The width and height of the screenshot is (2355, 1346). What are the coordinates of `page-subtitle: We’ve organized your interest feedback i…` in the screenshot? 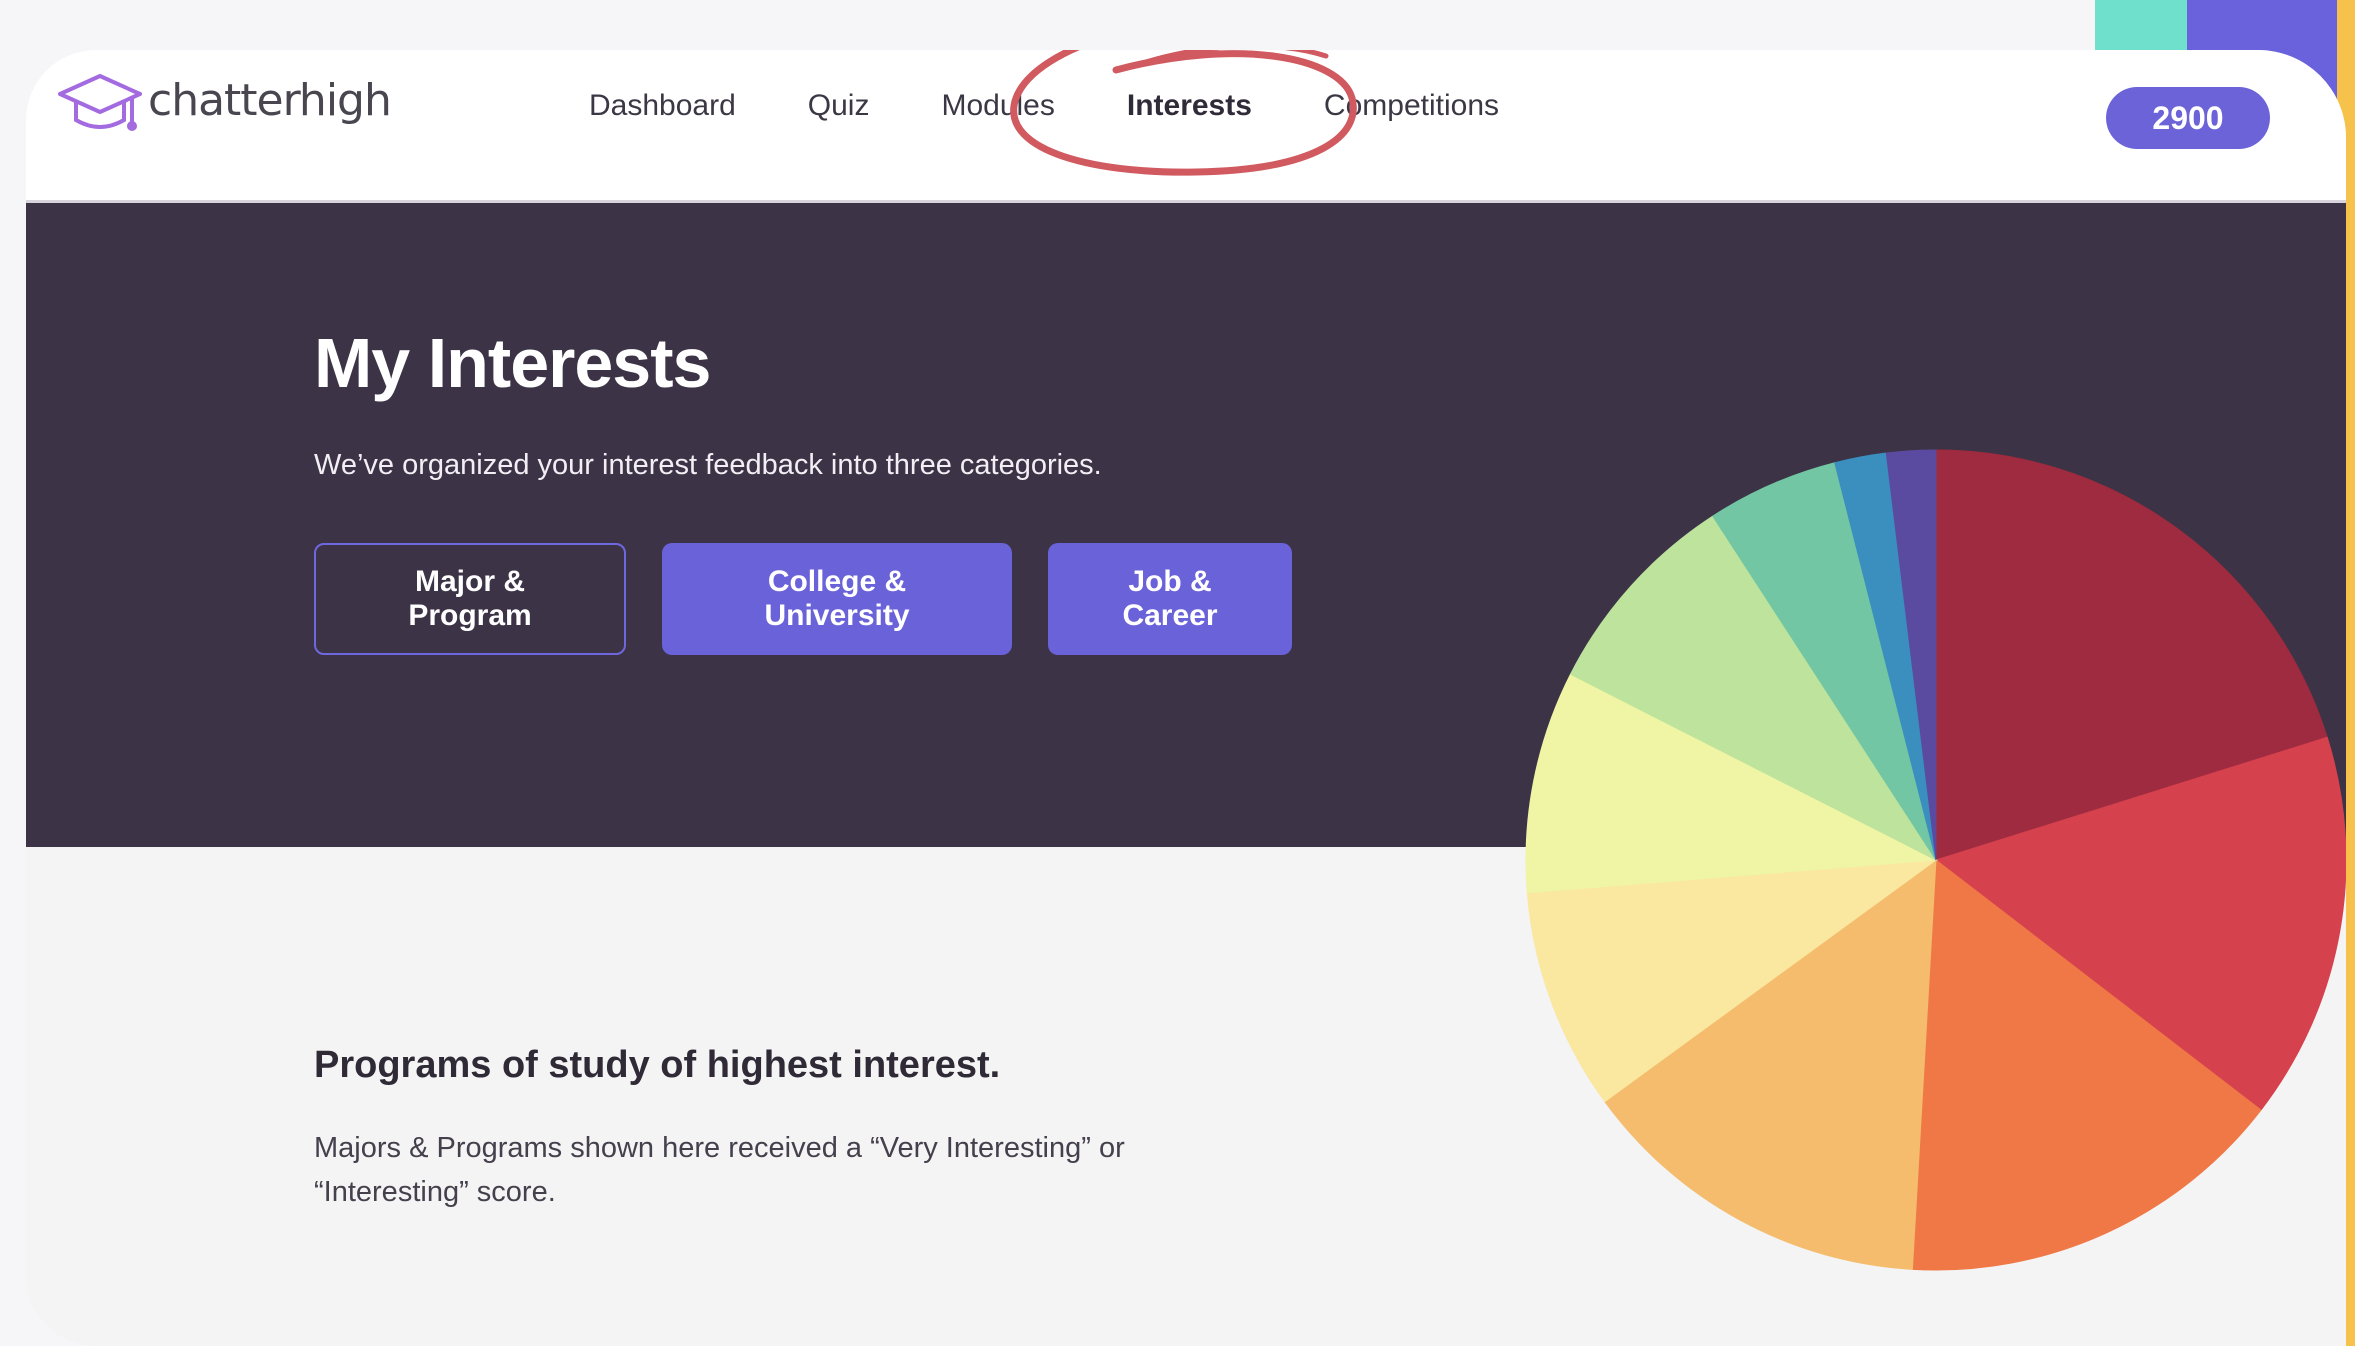 It's located at (708, 465).